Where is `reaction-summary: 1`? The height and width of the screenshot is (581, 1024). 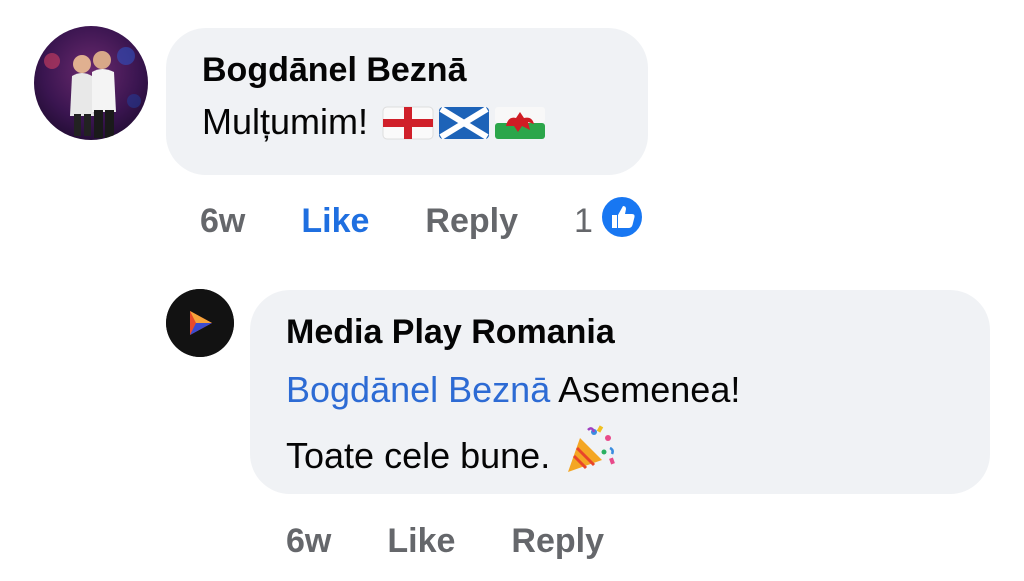 reaction-summary: 1 is located at coordinates (609, 221).